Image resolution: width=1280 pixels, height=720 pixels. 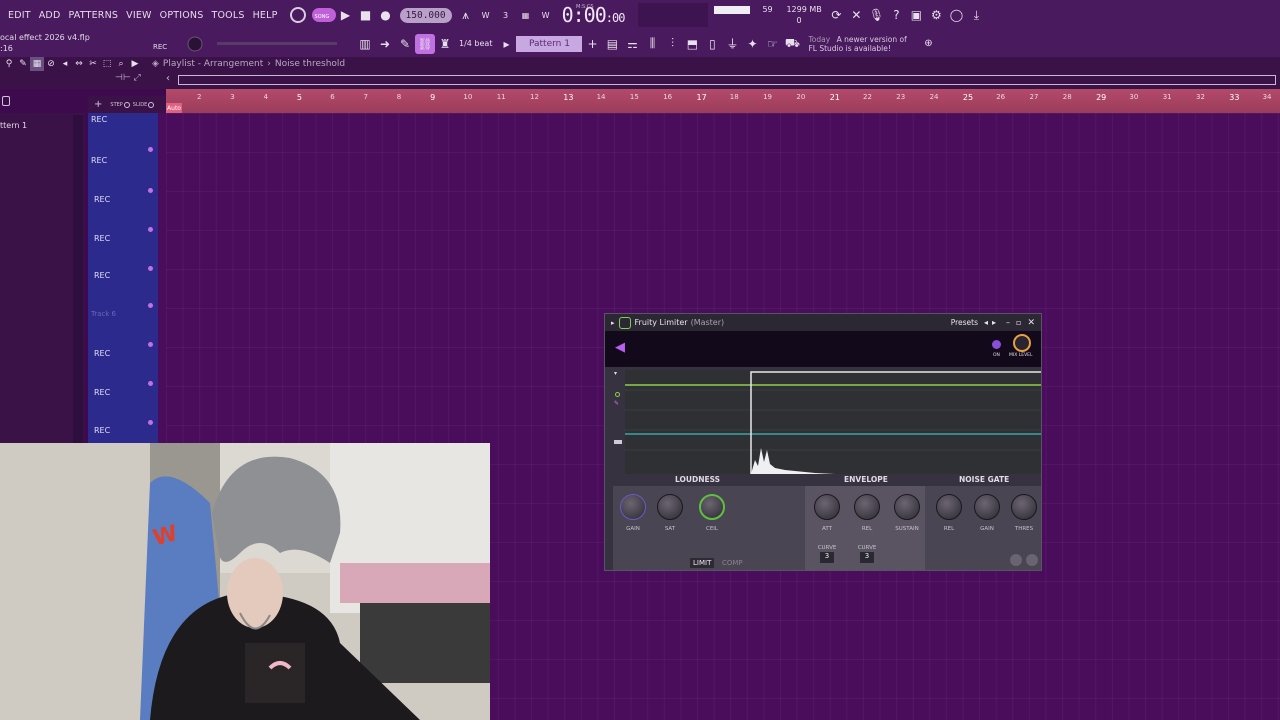 What do you see at coordinates (987, 507) in the screenshot?
I see `gate-gain-knob` at bounding box center [987, 507].